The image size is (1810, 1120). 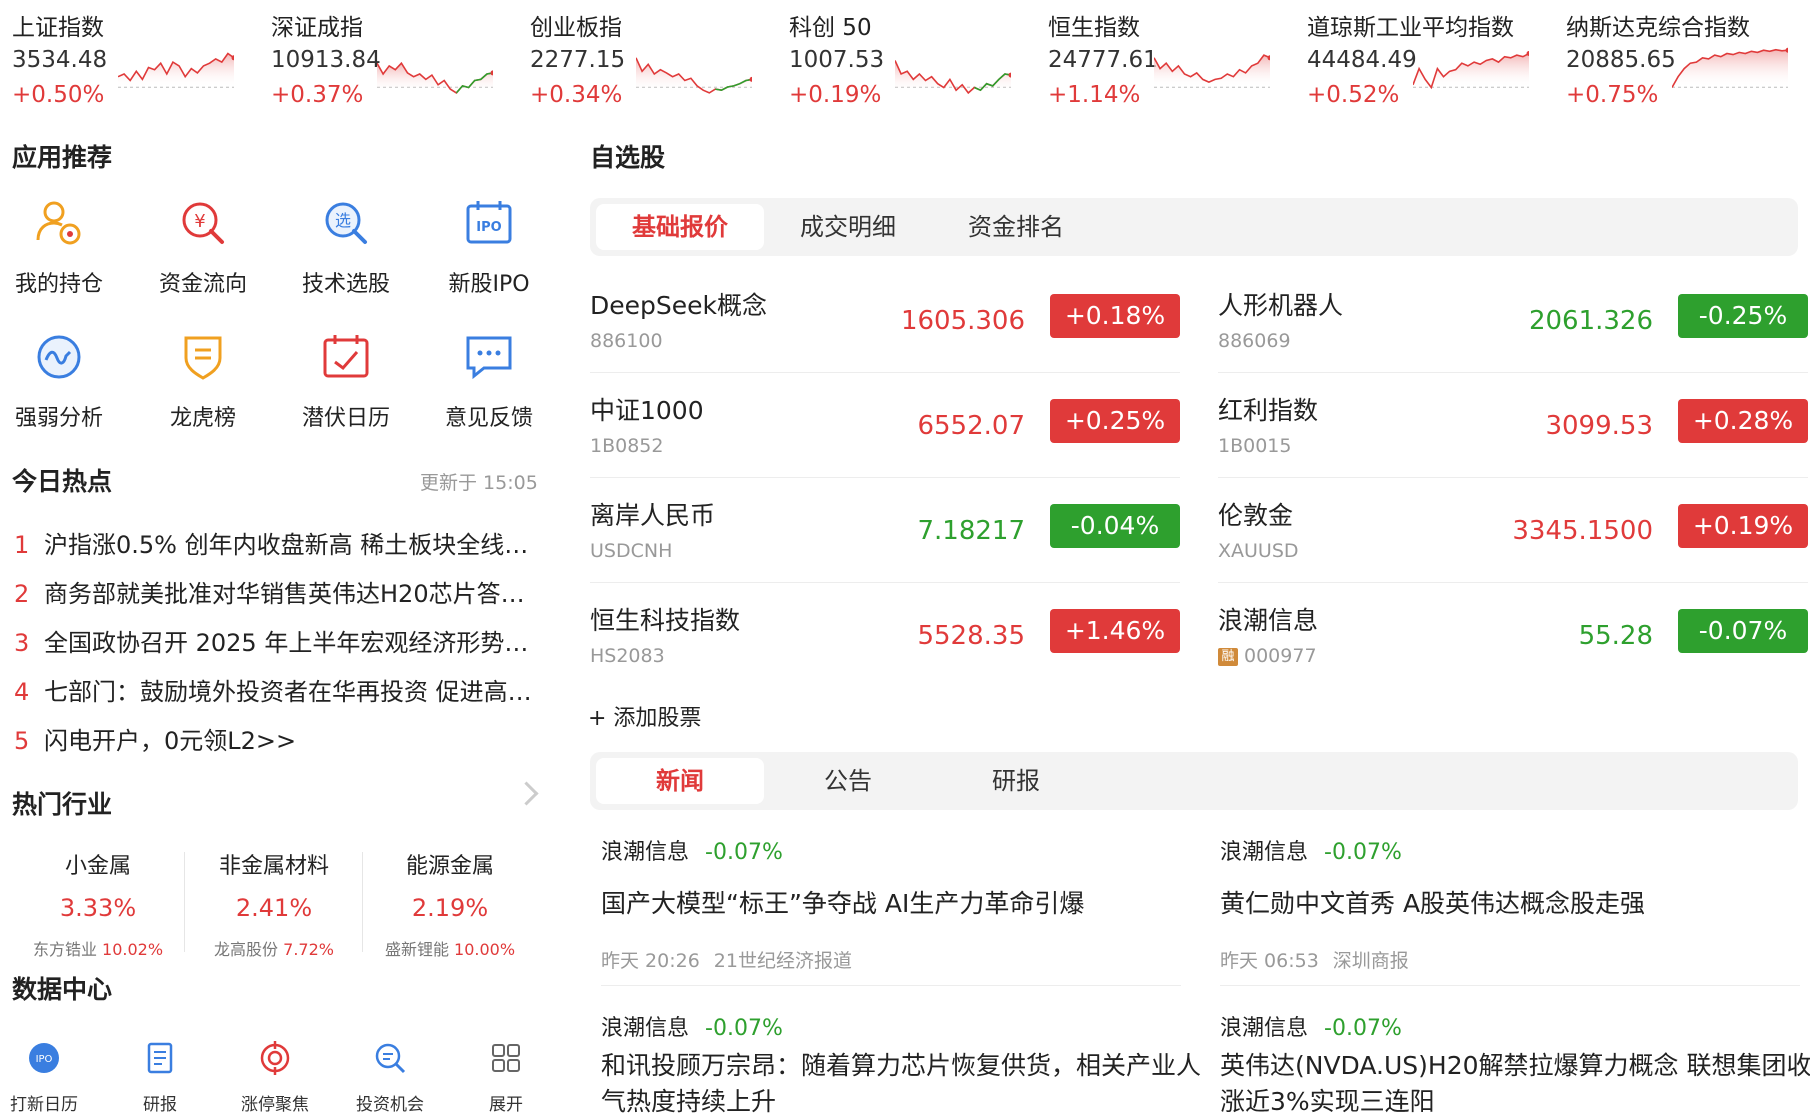 What do you see at coordinates (885, 320) in the screenshot?
I see `watchlist-stock-row: DeepSeek概念 886100 1605.306 +0.18%` at bounding box center [885, 320].